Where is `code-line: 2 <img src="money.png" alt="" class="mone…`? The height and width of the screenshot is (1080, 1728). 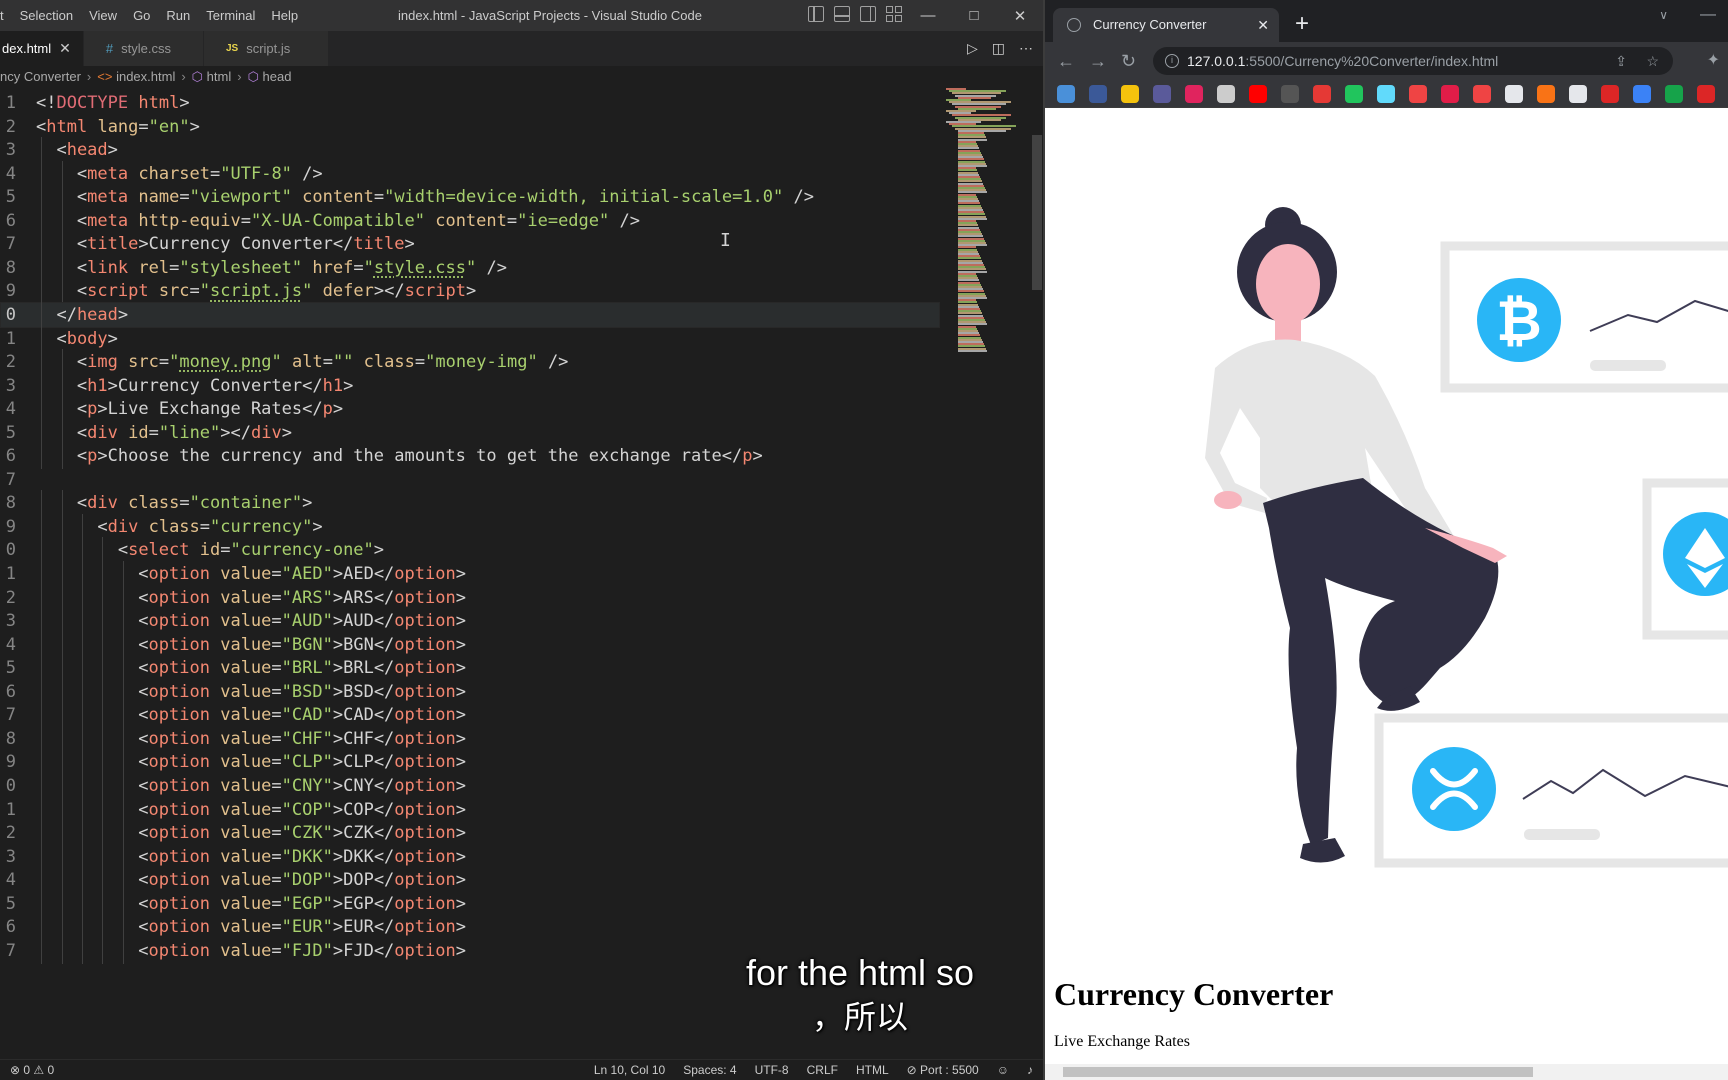
code-line: 2 <img src="money.png" alt="" class="mone… is located at coordinates (470, 362).